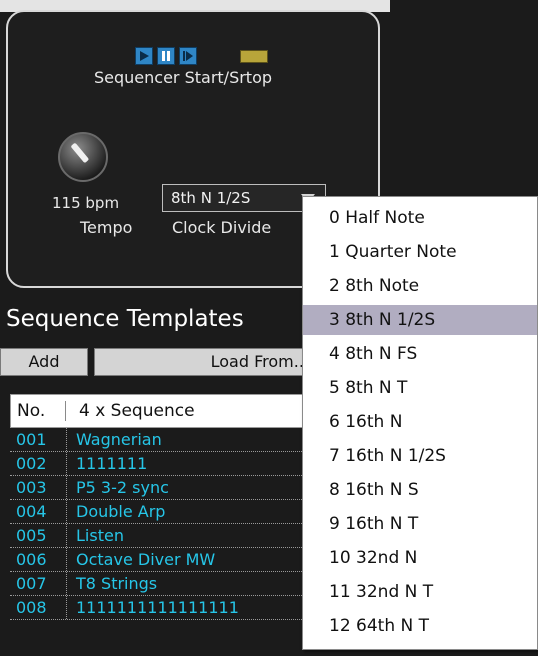 The image size is (538, 656). I want to click on menu-item-label: 2 8th Note, so click(374, 286).